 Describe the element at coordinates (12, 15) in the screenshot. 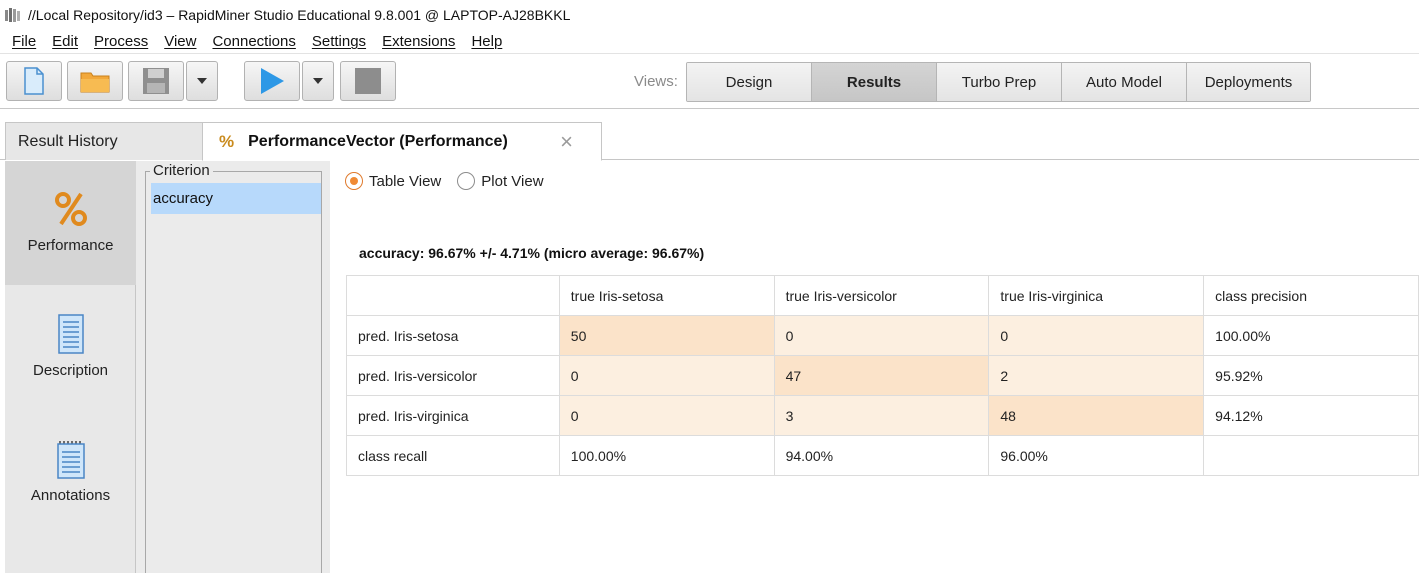

I see `rapidminer-logo-icon` at that location.